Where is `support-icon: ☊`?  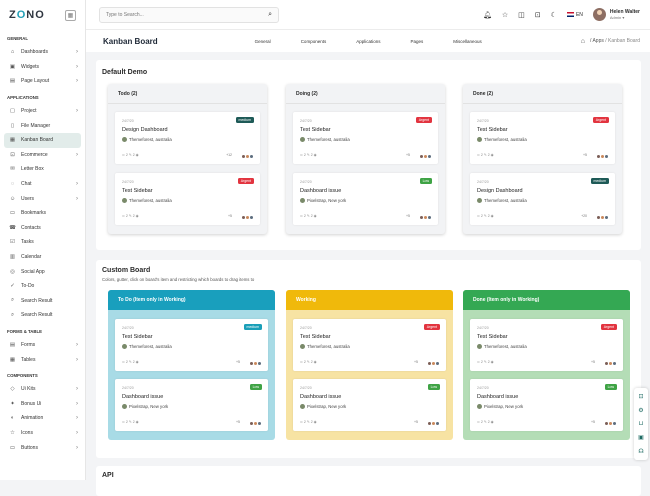
support-icon: ☊ is located at coordinates (640, 451).